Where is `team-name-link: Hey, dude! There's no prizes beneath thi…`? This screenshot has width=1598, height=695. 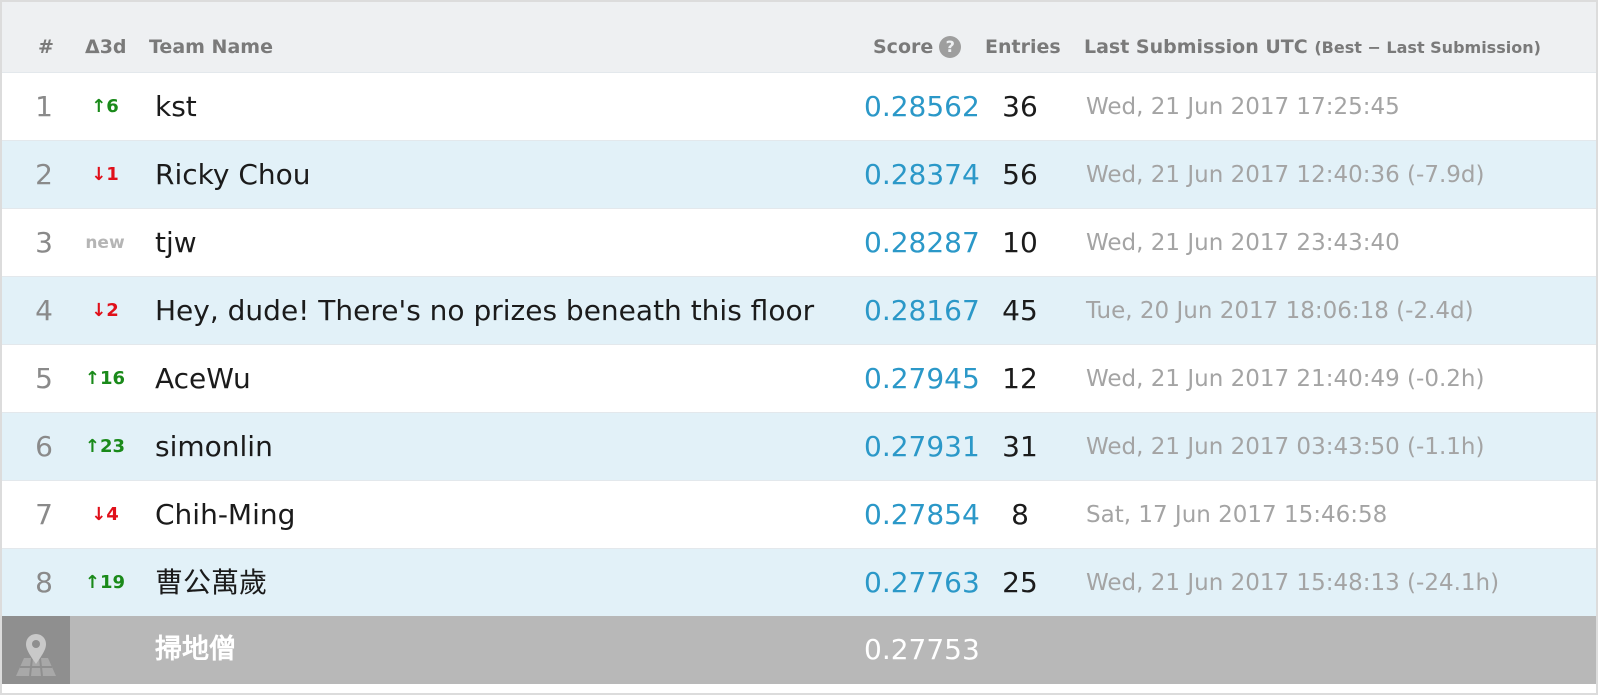
team-name-link: Hey, dude! There's no prizes beneath thi… is located at coordinates (484, 311).